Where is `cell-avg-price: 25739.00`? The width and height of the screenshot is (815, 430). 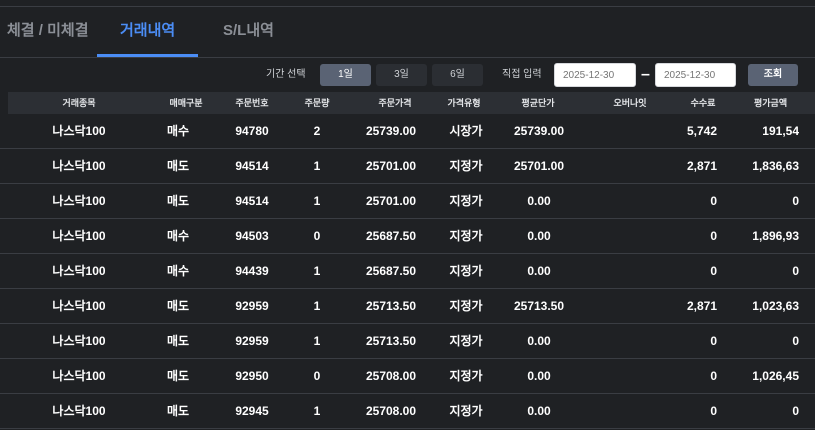
cell-avg-price: 25739.00 is located at coordinates (539, 131).